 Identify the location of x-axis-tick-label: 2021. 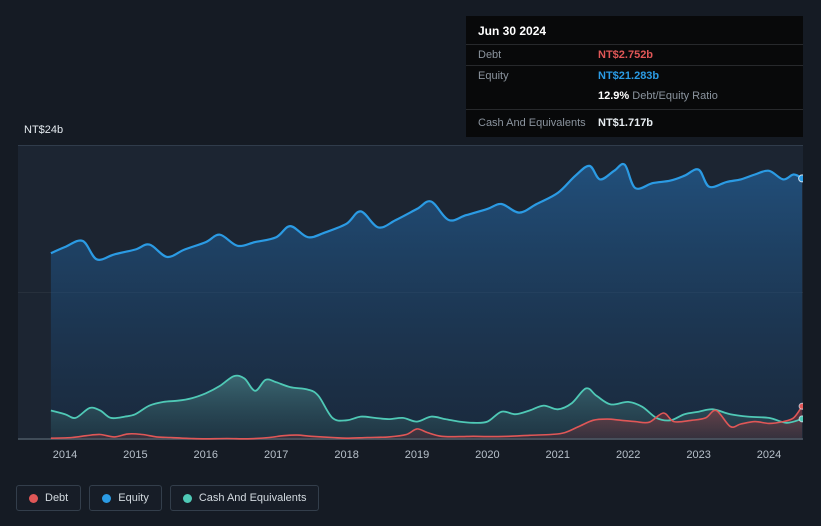
(558, 455).